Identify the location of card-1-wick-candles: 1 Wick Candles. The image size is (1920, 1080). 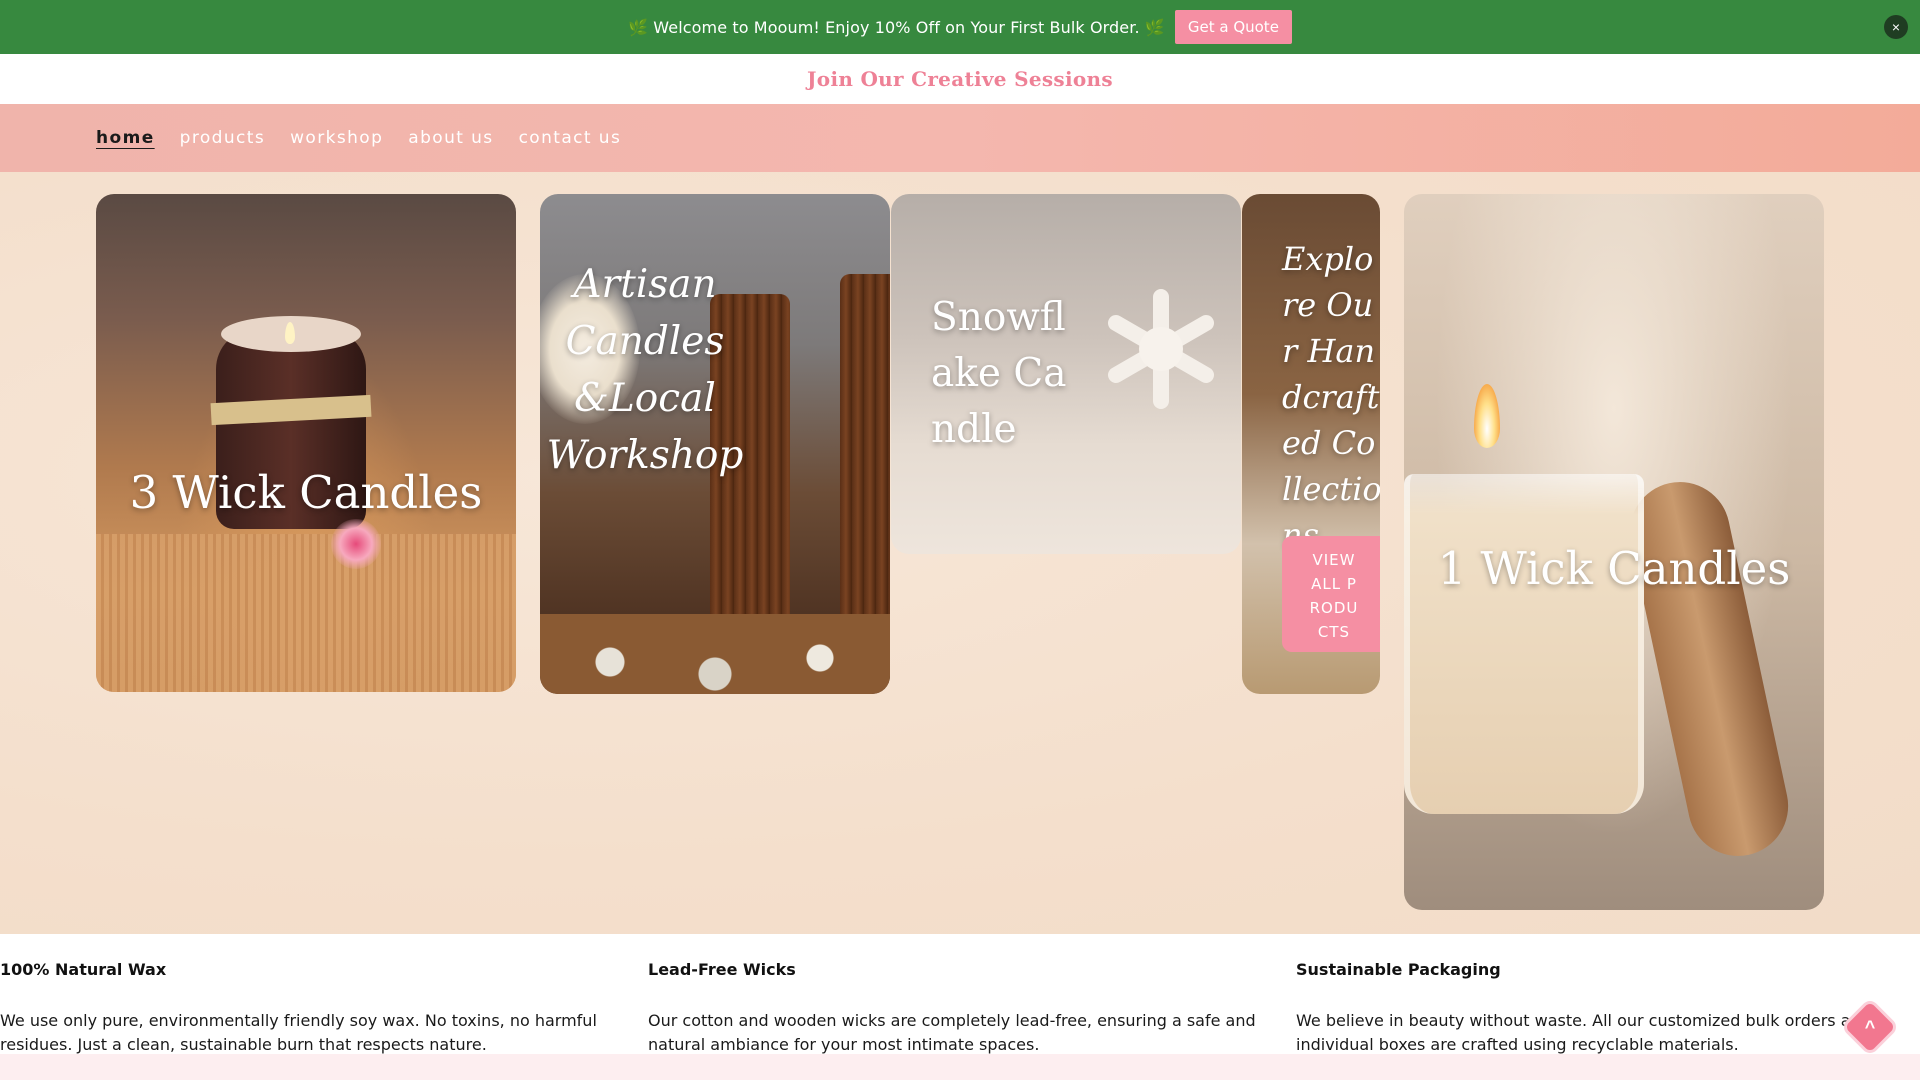
(1614, 552).